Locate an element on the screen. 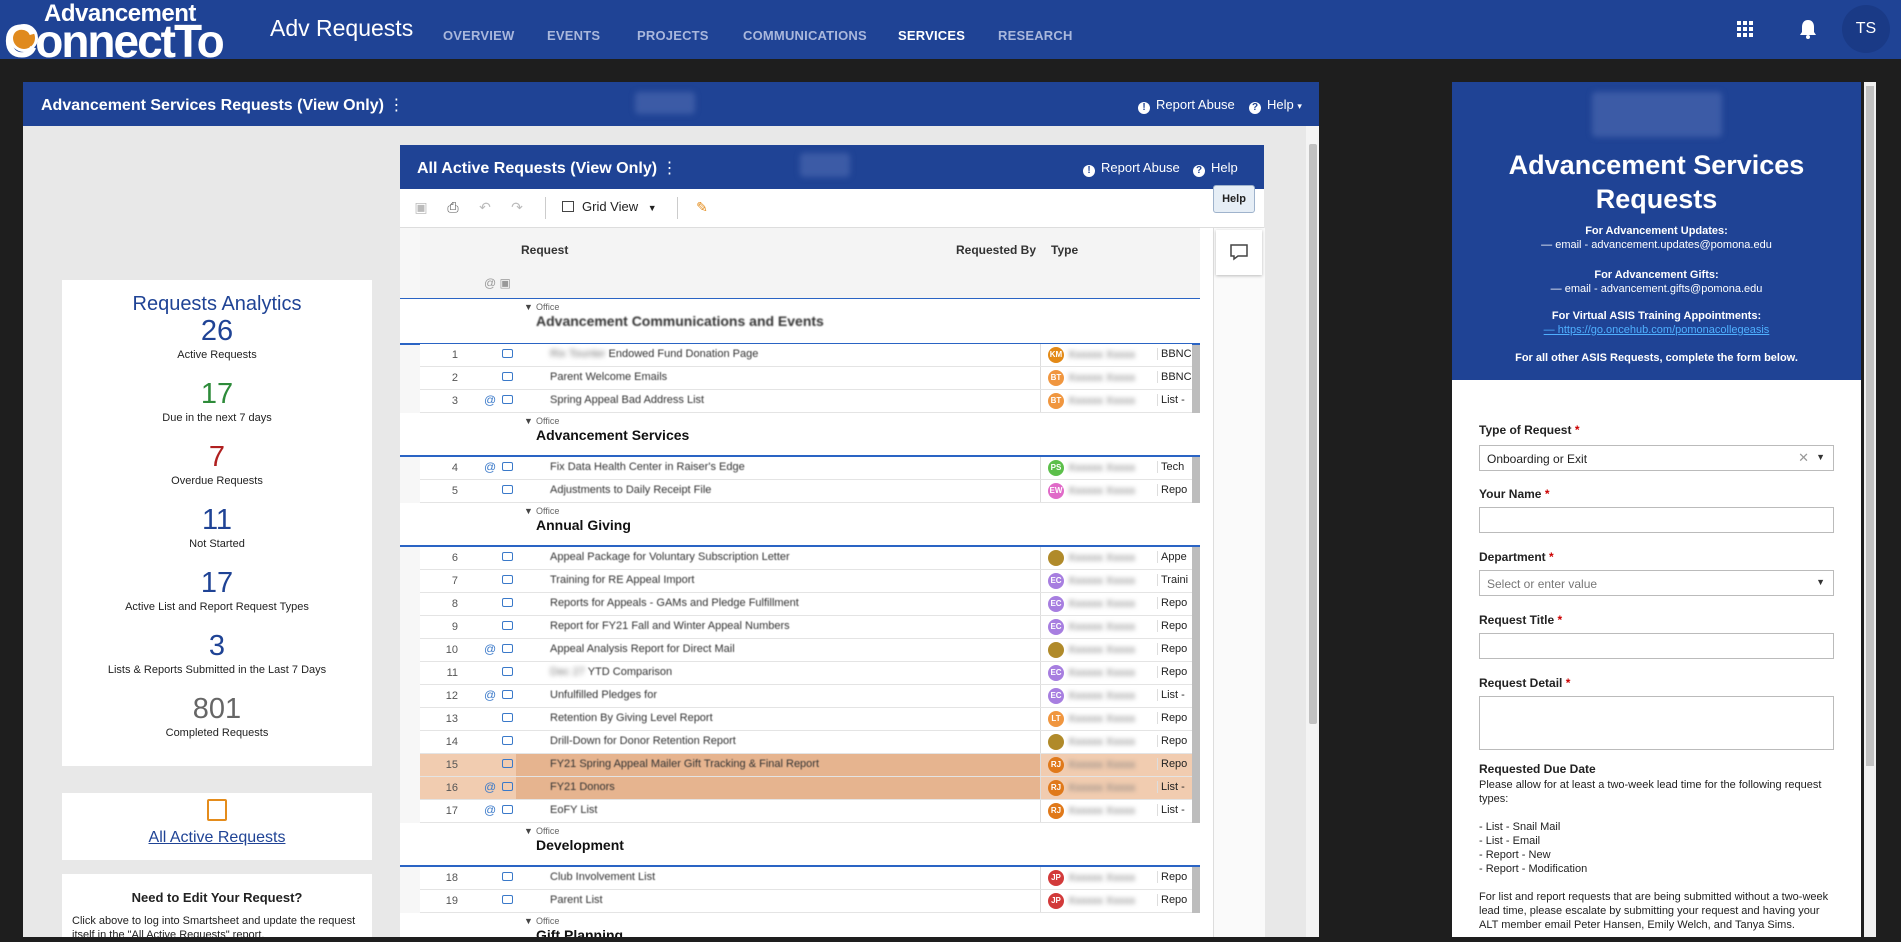 The width and height of the screenshot is (1901, 942). requested-by-cell: KM Xxxxxx Xxxxx is located at coordinates (1098, 355).